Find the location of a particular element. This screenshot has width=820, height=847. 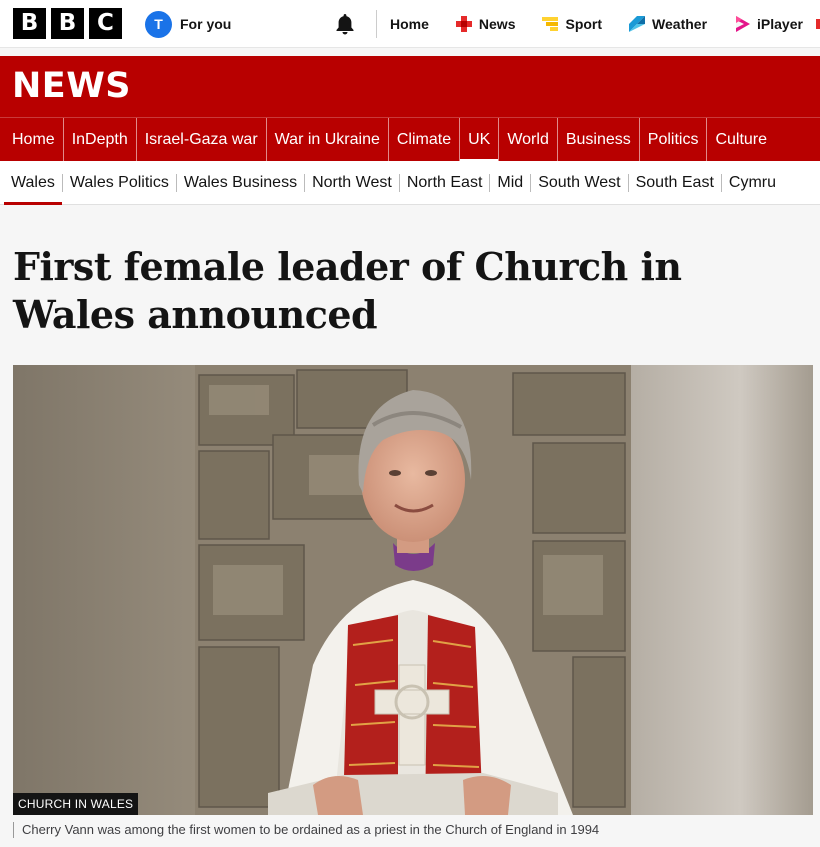

news-icon is located at coordinates (463, 24).